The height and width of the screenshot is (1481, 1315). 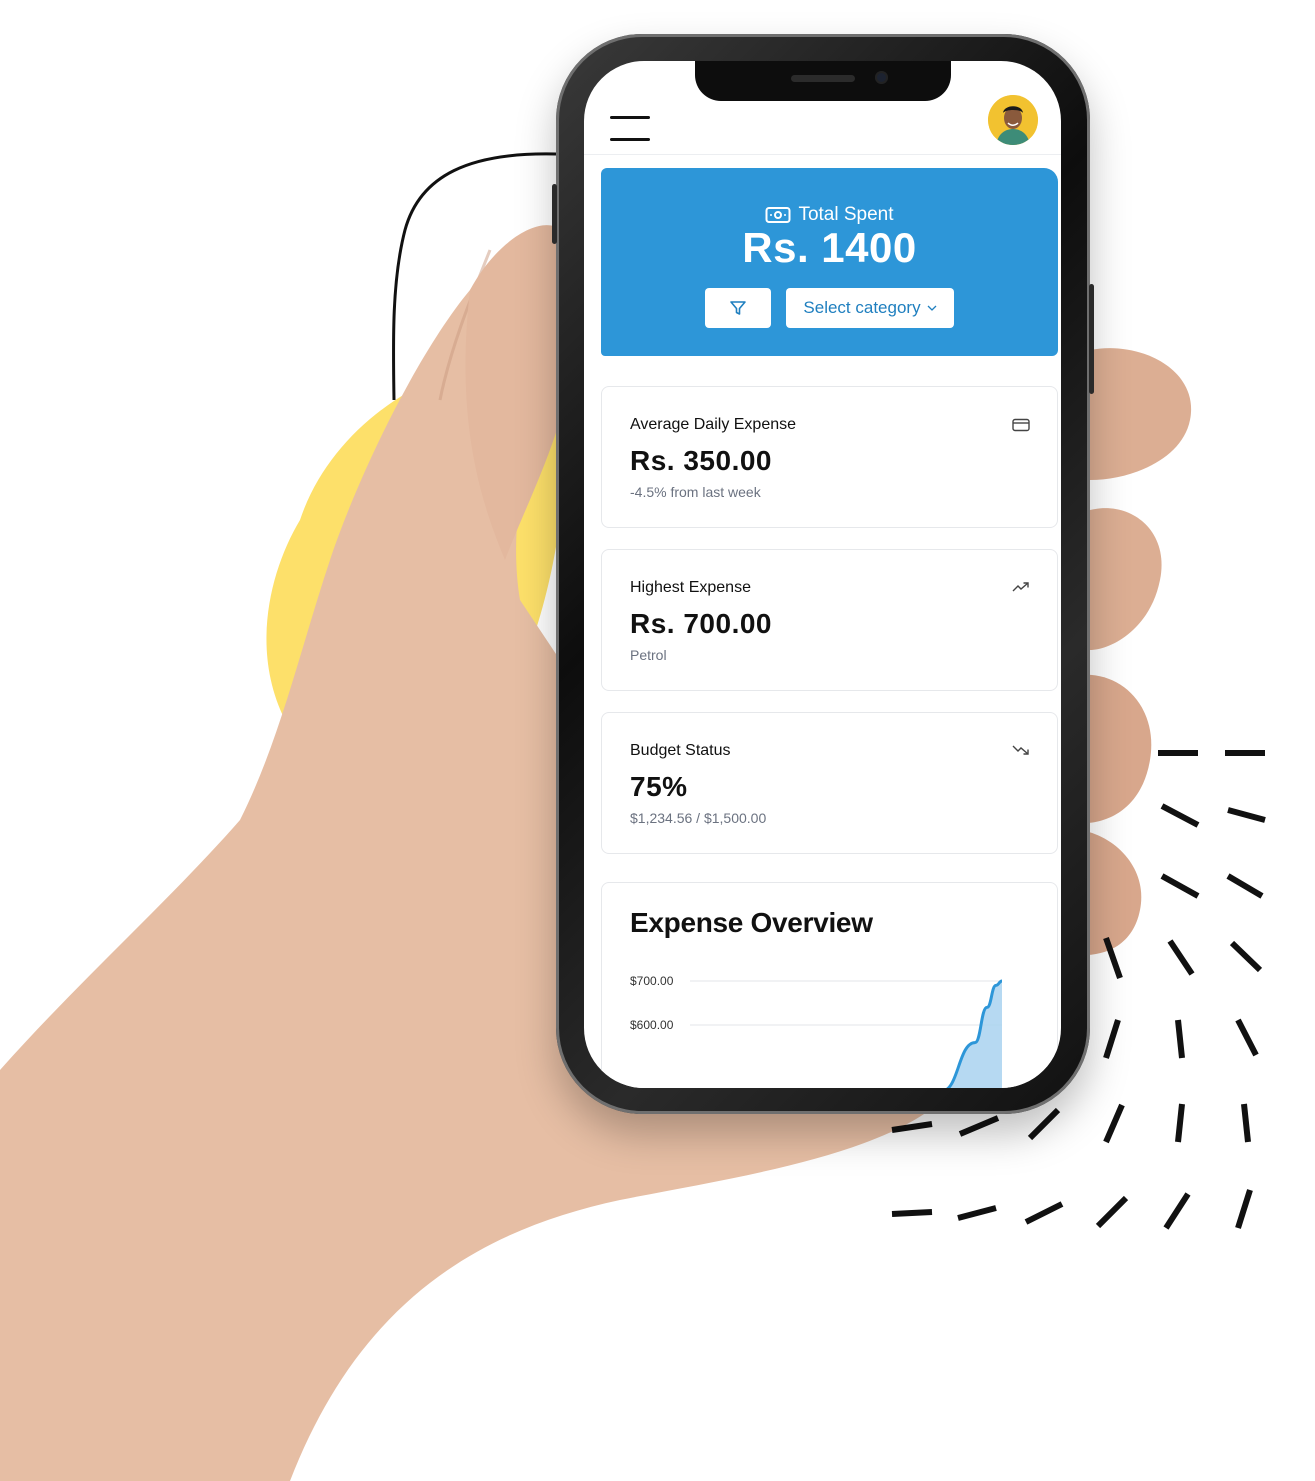 I want to click on filter-button, so click(x=738, y=308).